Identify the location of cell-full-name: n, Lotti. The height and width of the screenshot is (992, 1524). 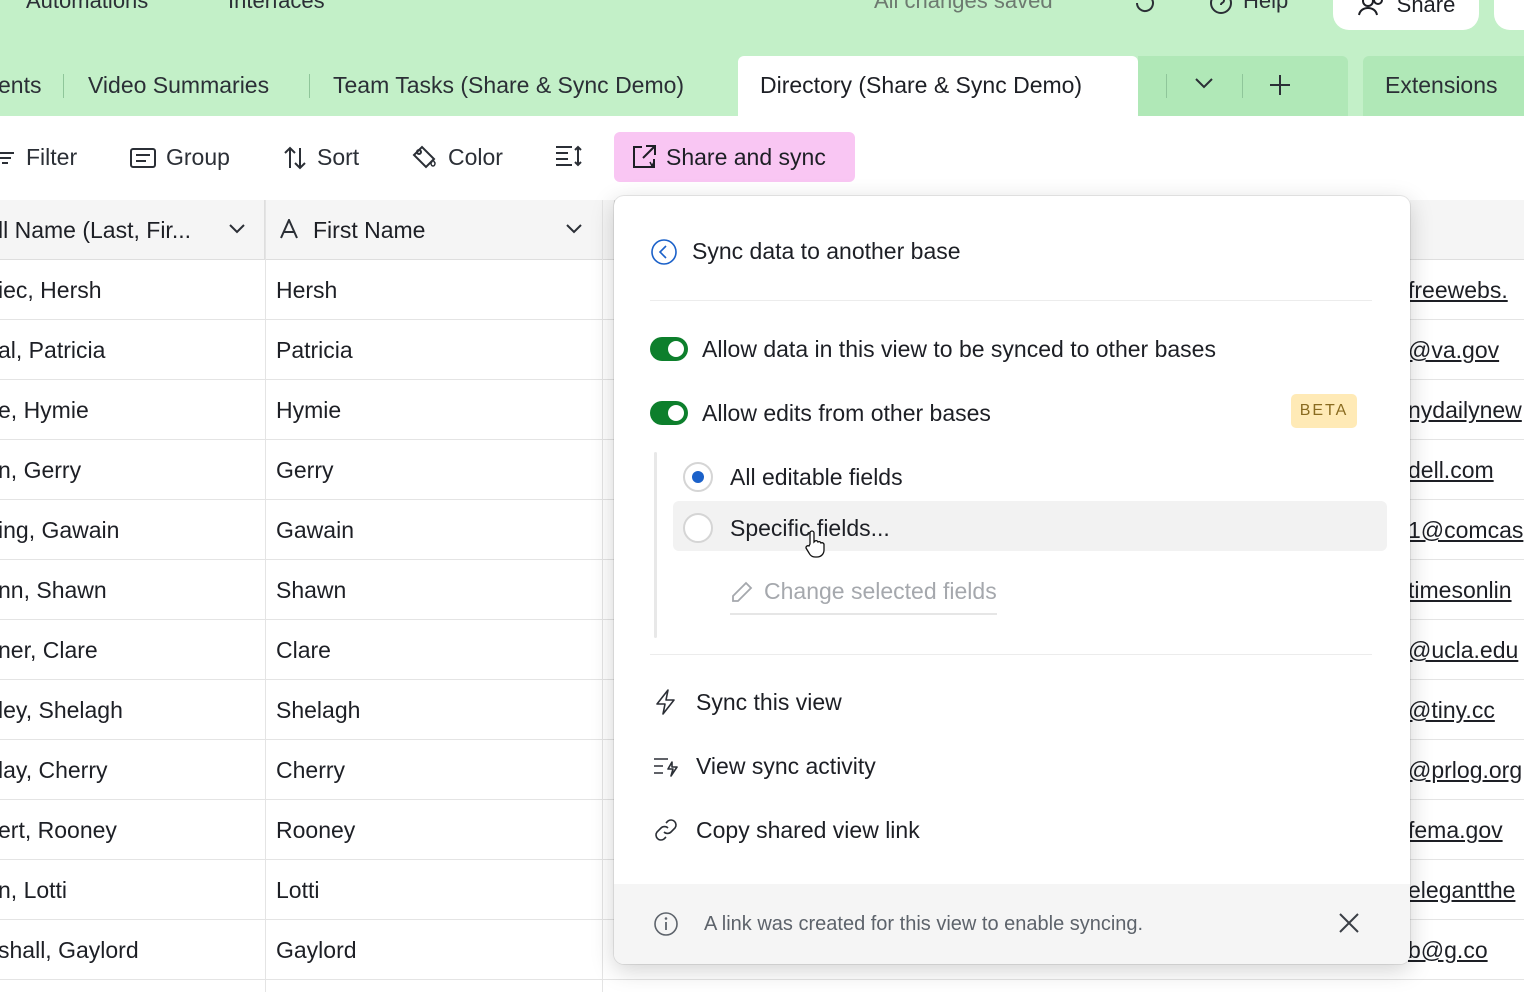
(33, 890).